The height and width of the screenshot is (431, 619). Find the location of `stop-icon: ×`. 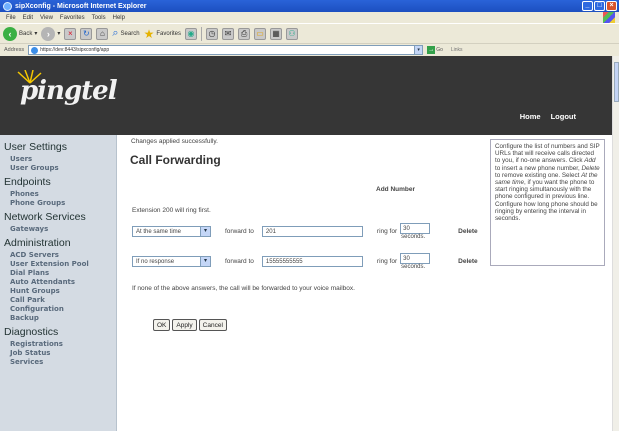

stop-icon: × is located at coordinates (70, 33).